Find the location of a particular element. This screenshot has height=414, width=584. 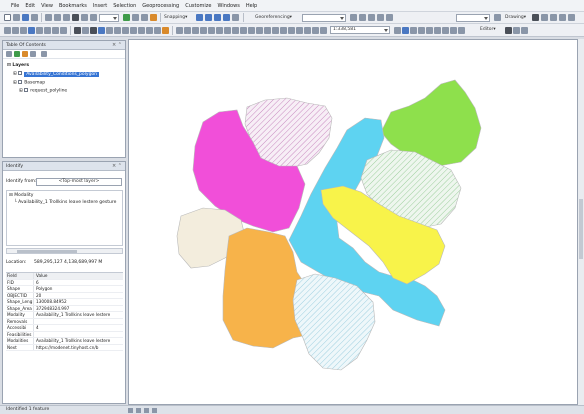

time-slider-icon is located at coordinates (157, 30).